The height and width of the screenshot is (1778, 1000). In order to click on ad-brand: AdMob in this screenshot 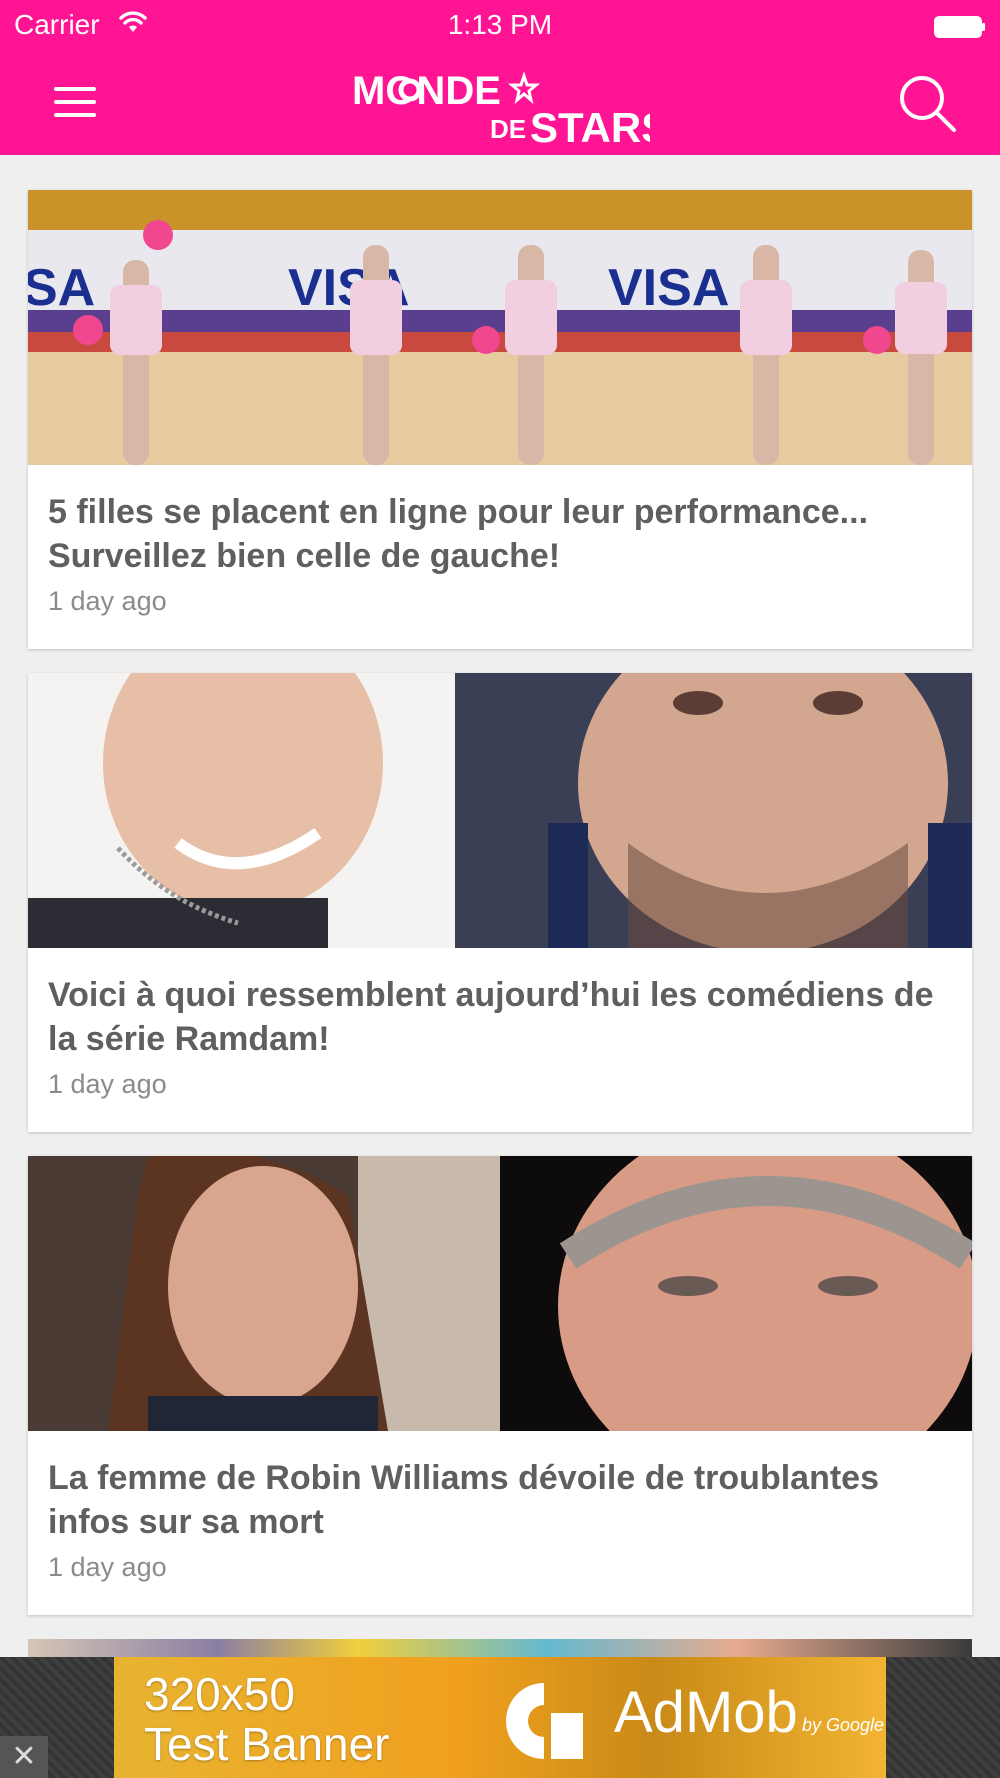, I will do `click(706, 1712)`.